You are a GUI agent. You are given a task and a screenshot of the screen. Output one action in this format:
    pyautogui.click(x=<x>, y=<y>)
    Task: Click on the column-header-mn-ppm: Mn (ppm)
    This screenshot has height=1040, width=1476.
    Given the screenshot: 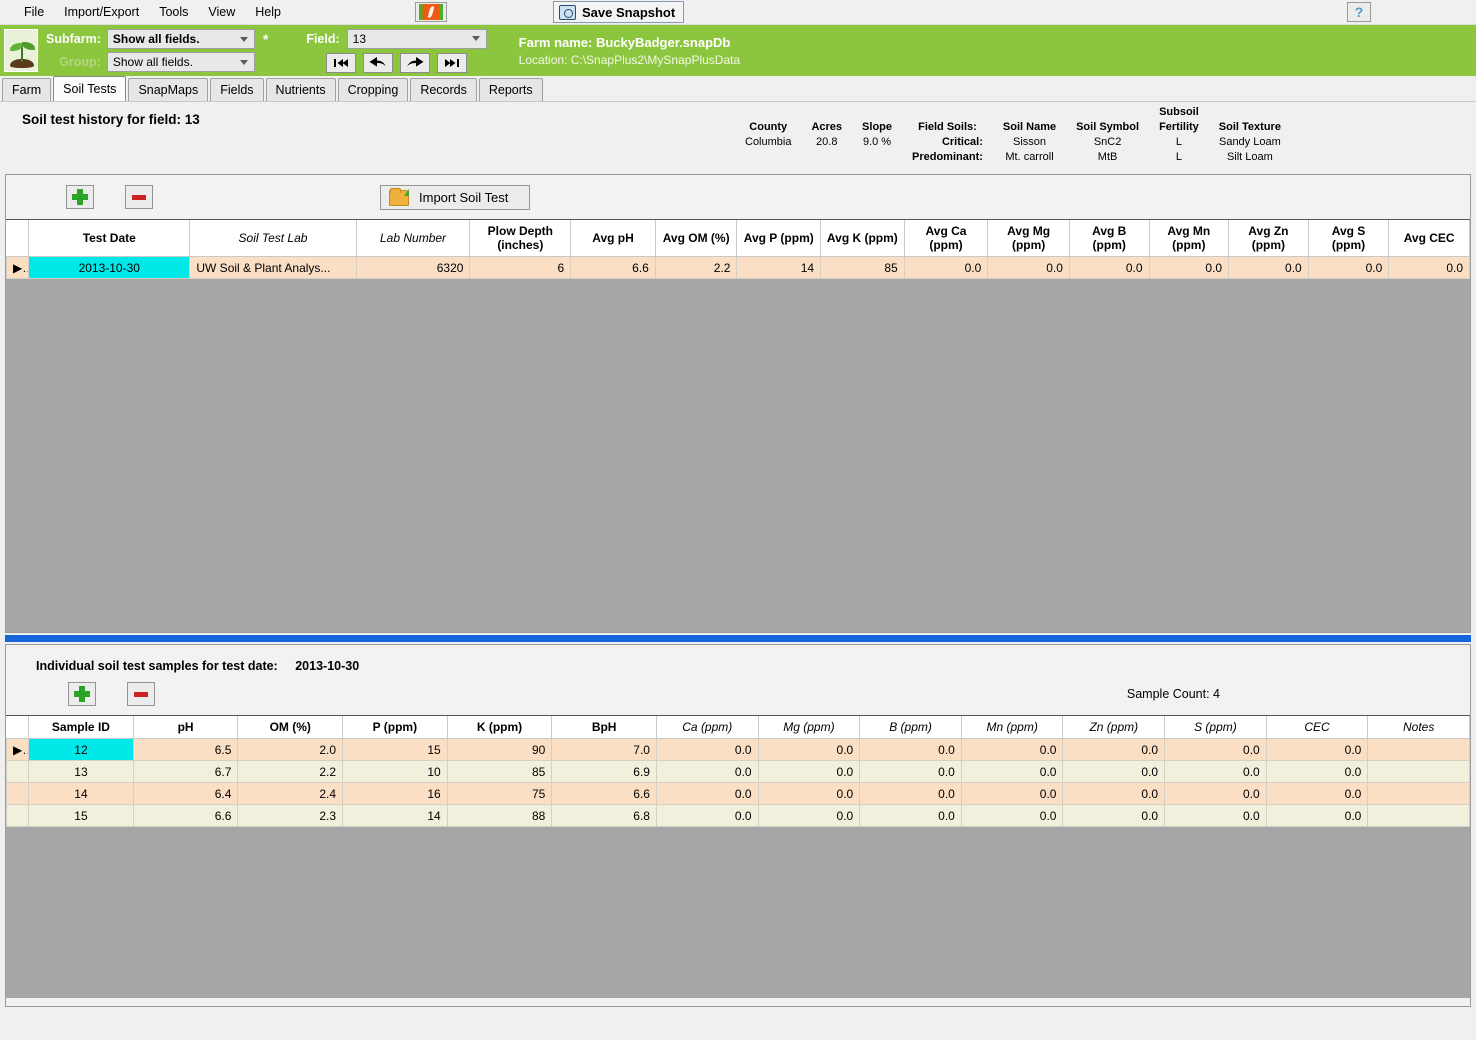 What is the action you would take?
    pyautogui.click(x=1012, y=727)
    